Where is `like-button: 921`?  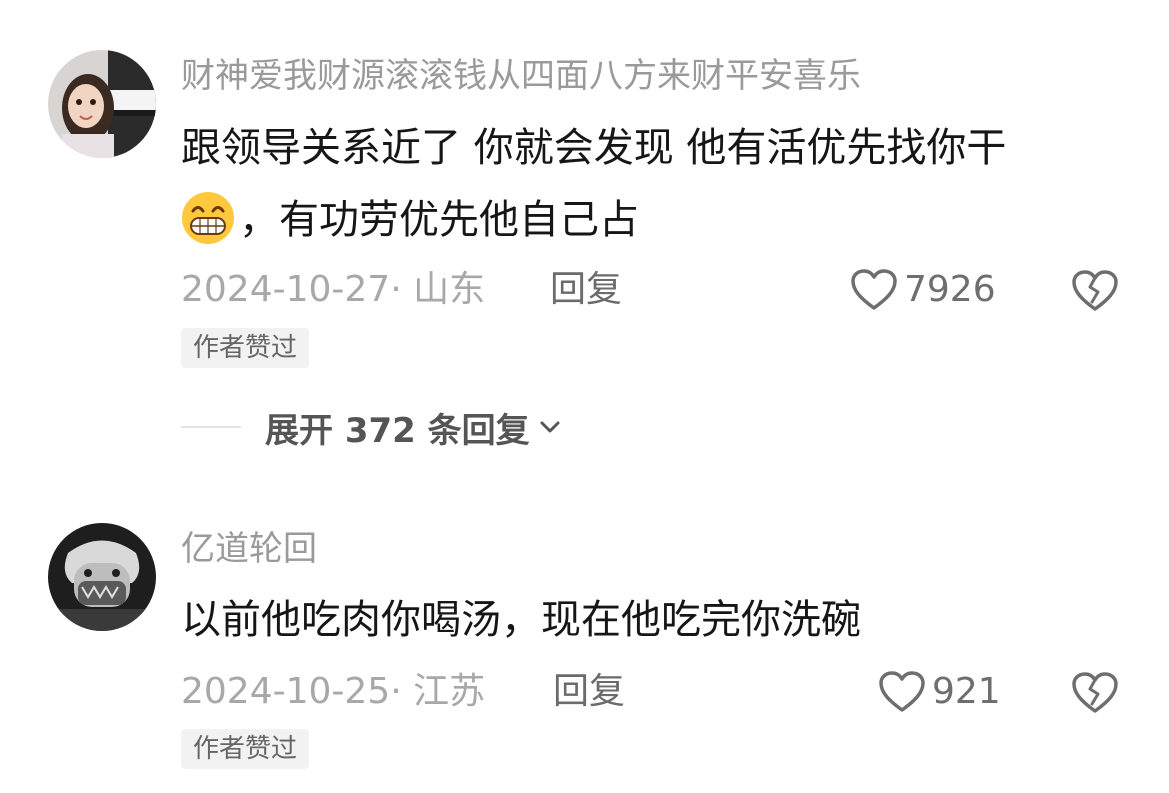
like-button: 921 is located at coordinates (939, 692).